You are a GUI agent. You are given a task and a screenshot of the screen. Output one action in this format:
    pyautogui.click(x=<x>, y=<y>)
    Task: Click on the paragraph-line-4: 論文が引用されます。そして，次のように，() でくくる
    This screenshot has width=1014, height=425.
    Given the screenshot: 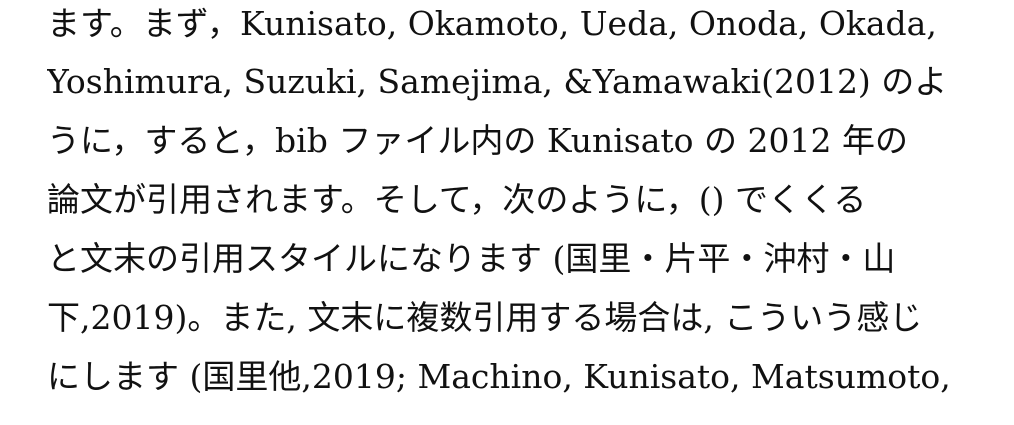 What is the action you would take?
    pyautogui.click(x=457, y=199)
    